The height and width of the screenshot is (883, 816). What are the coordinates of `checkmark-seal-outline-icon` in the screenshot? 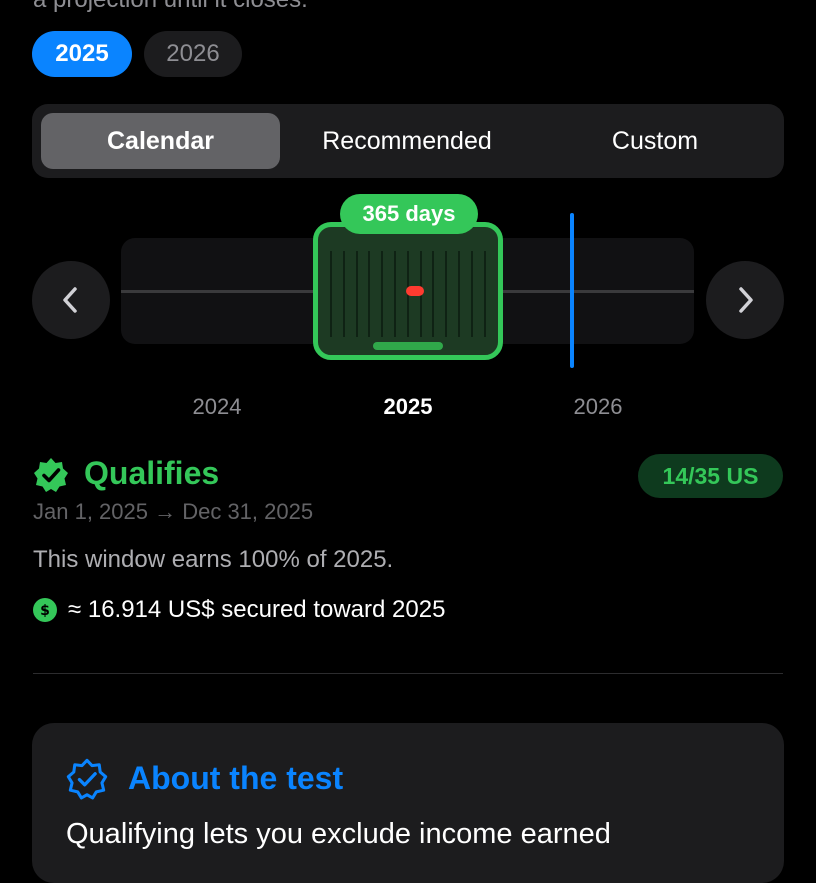 It's located at (87, 779).